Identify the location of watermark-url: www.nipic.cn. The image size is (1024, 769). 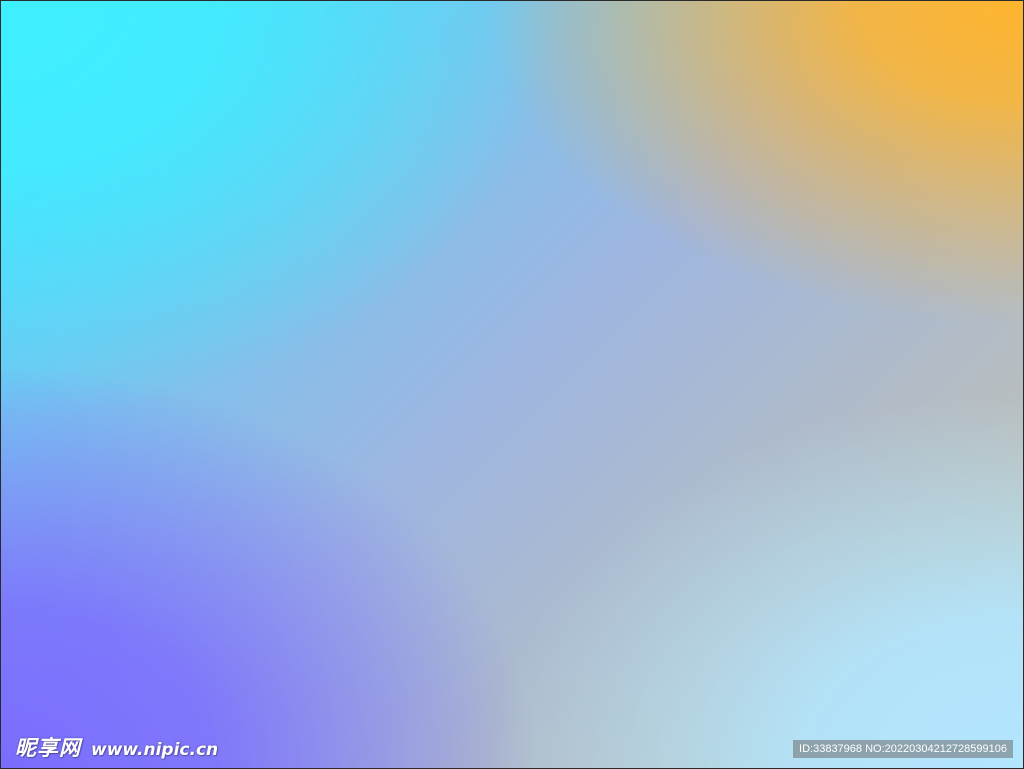
(155, 750).